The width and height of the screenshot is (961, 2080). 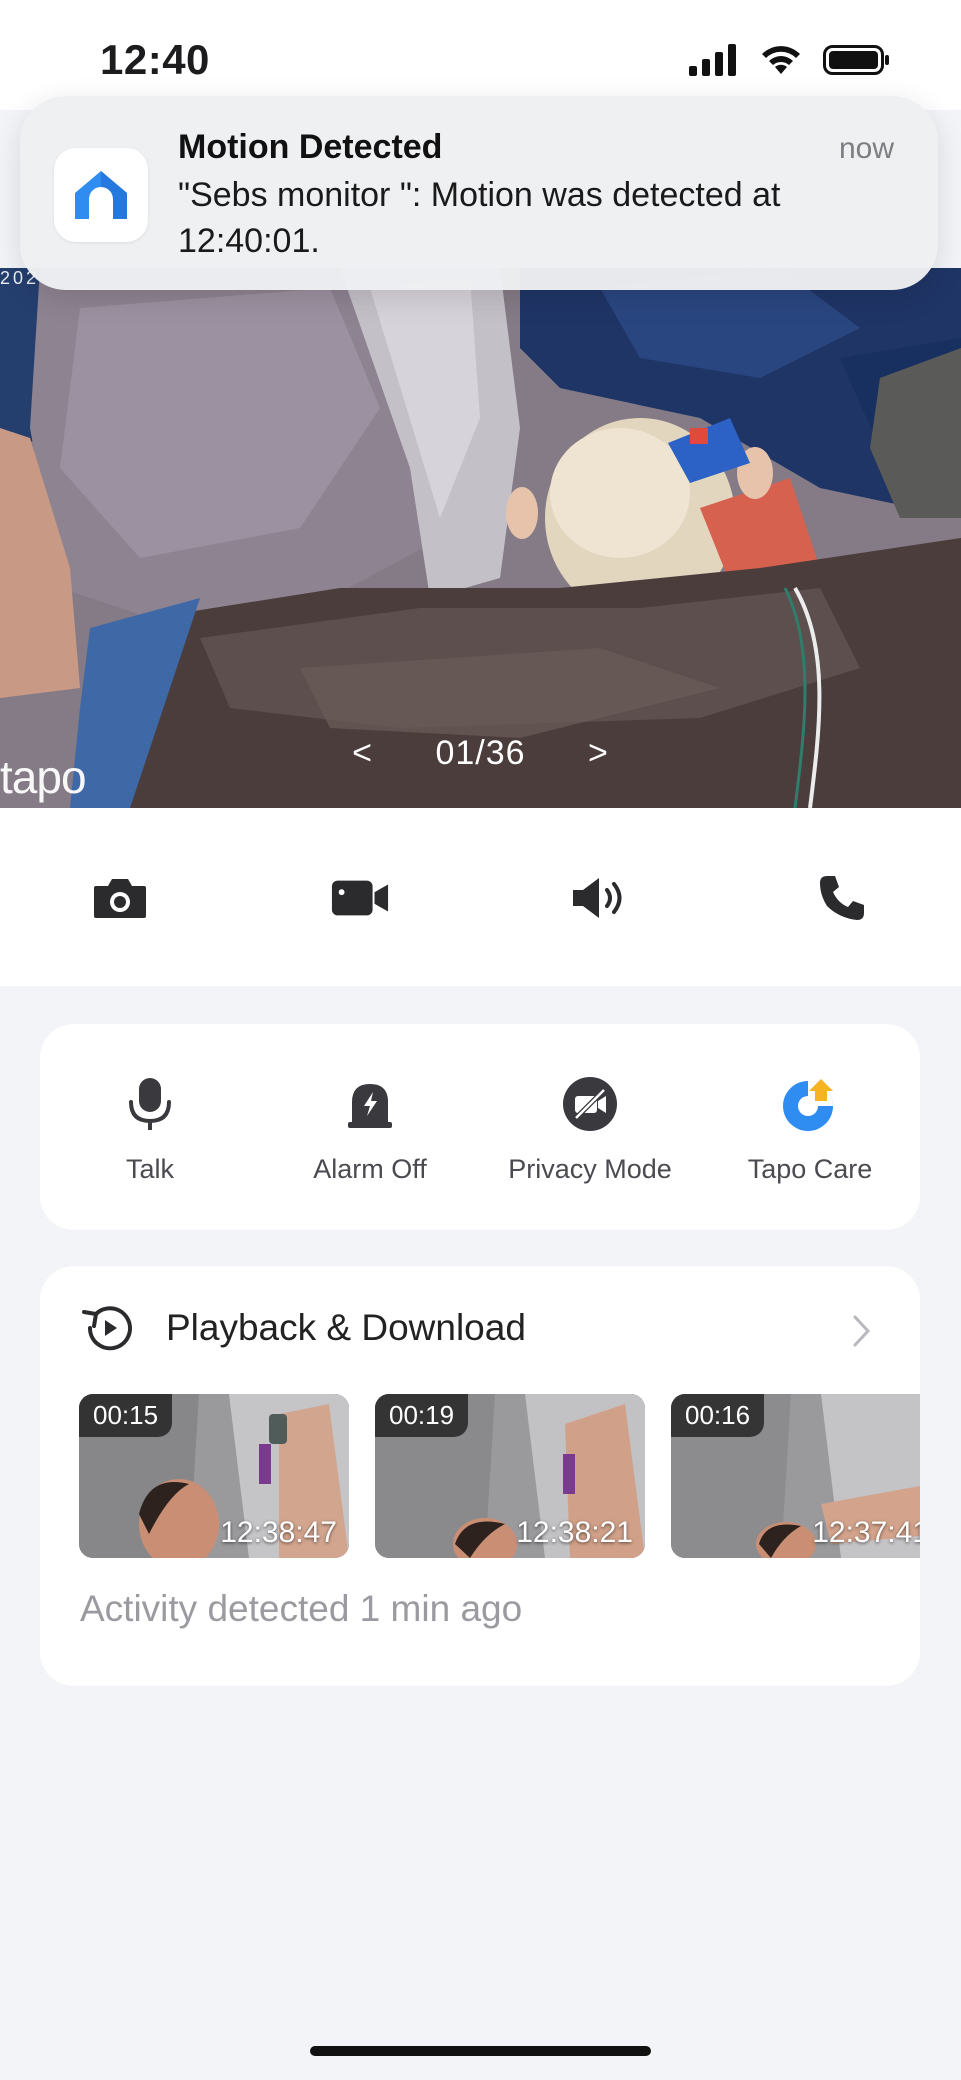 I want to click on tapo-home-icon, so click(x=101, y=195).